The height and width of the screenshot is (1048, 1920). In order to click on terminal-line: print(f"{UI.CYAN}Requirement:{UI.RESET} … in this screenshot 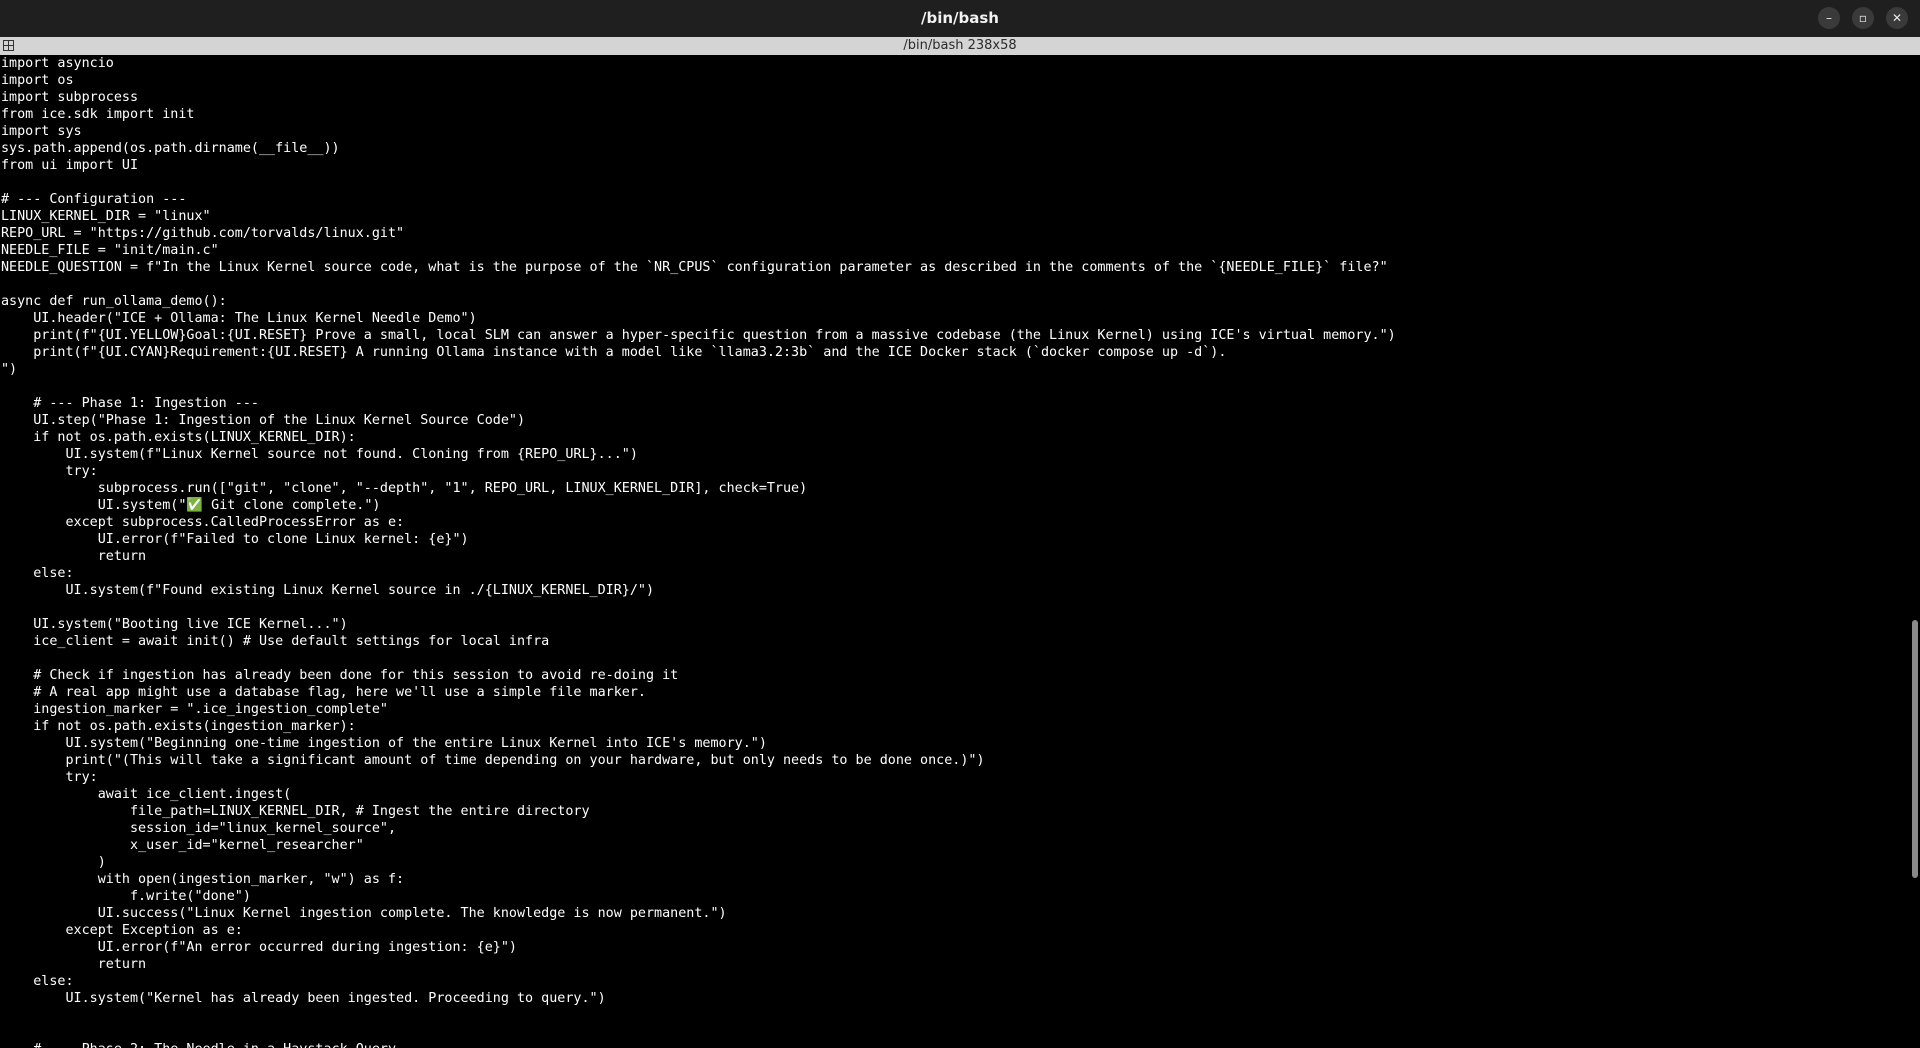, I will do `click(614, 352)`.